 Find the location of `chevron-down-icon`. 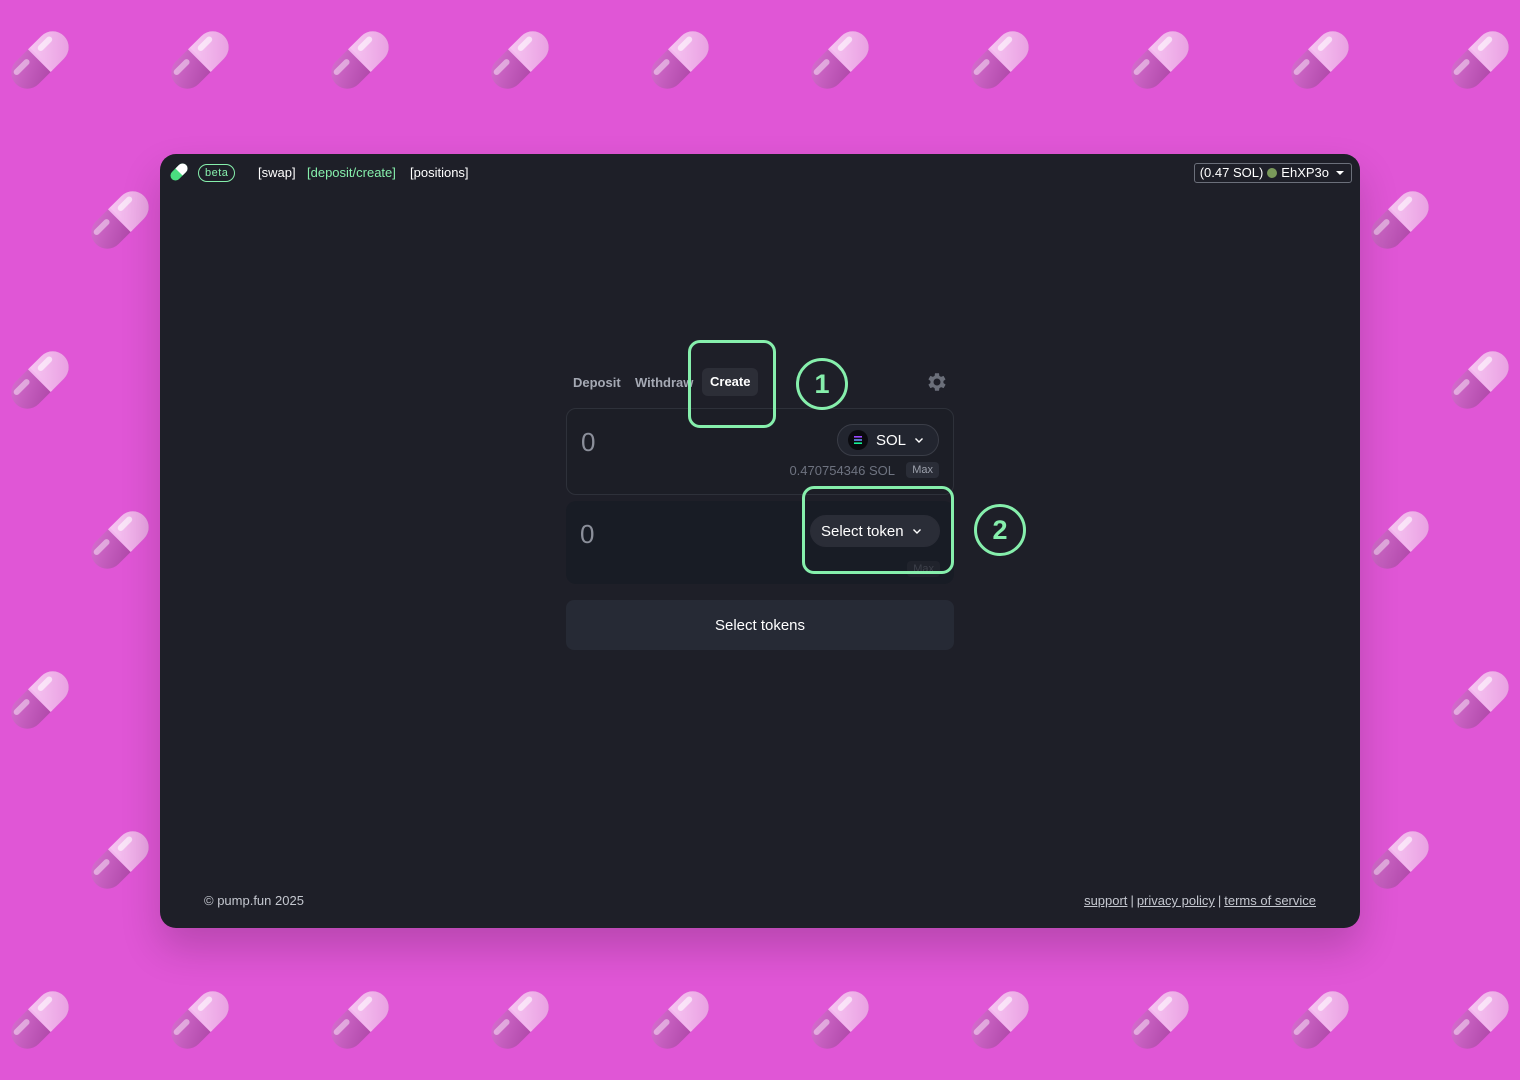

chevron-down-icon is located at coordinates (919, 440).